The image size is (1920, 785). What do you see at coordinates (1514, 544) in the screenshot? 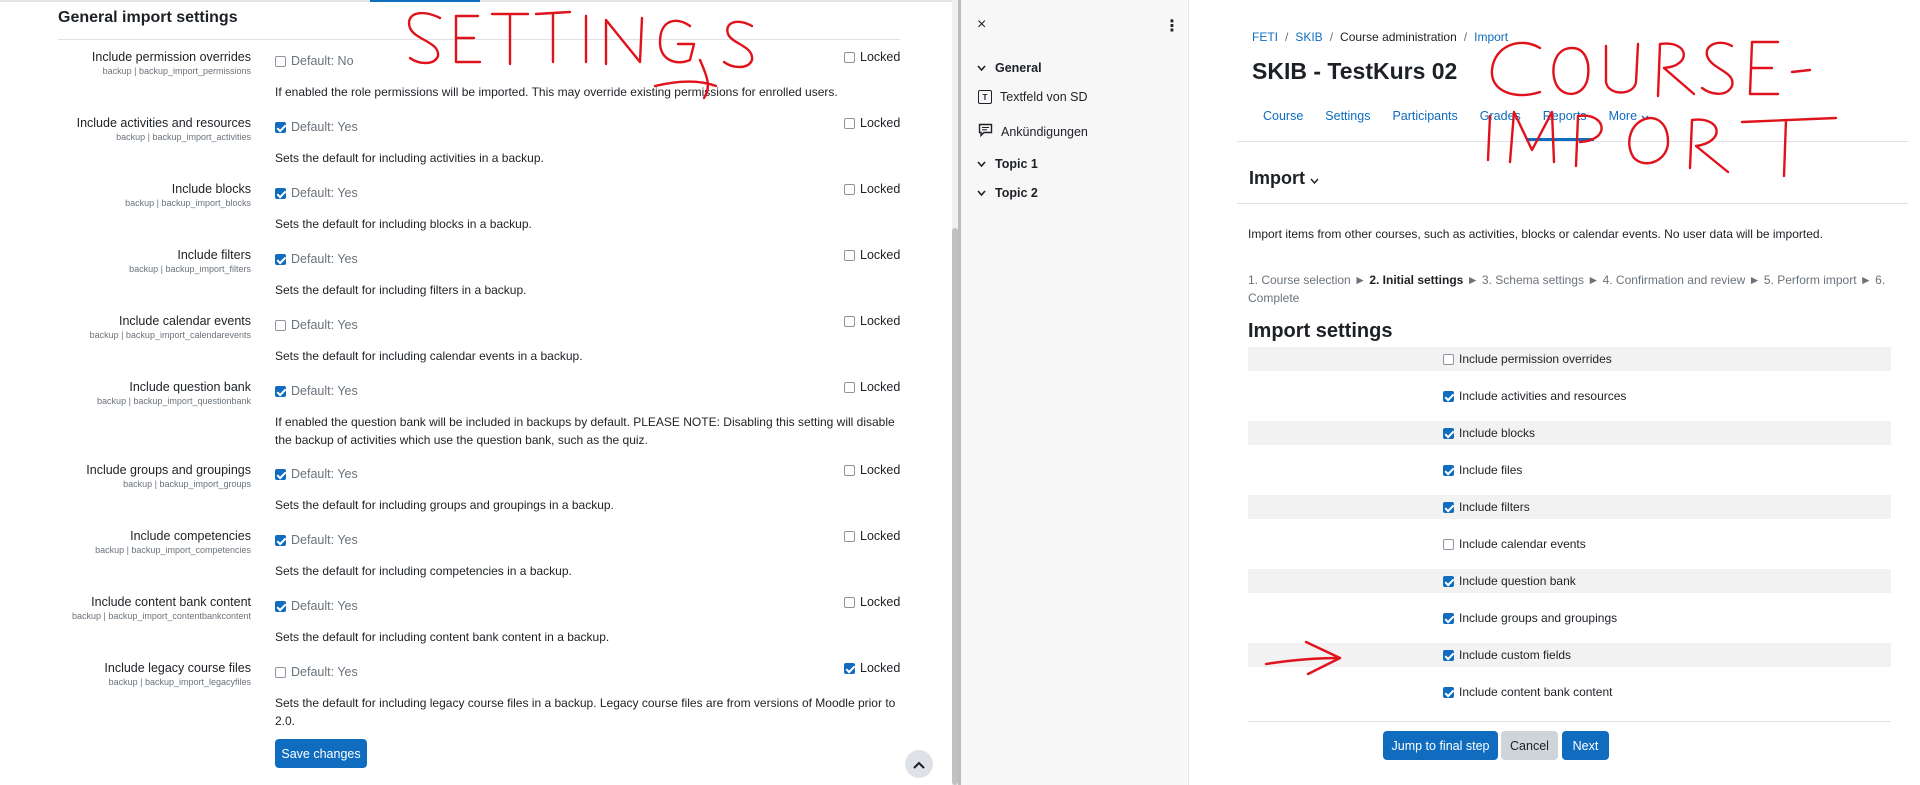
I see `import-option: Include calendar events` at bounding box center [1514, 544].